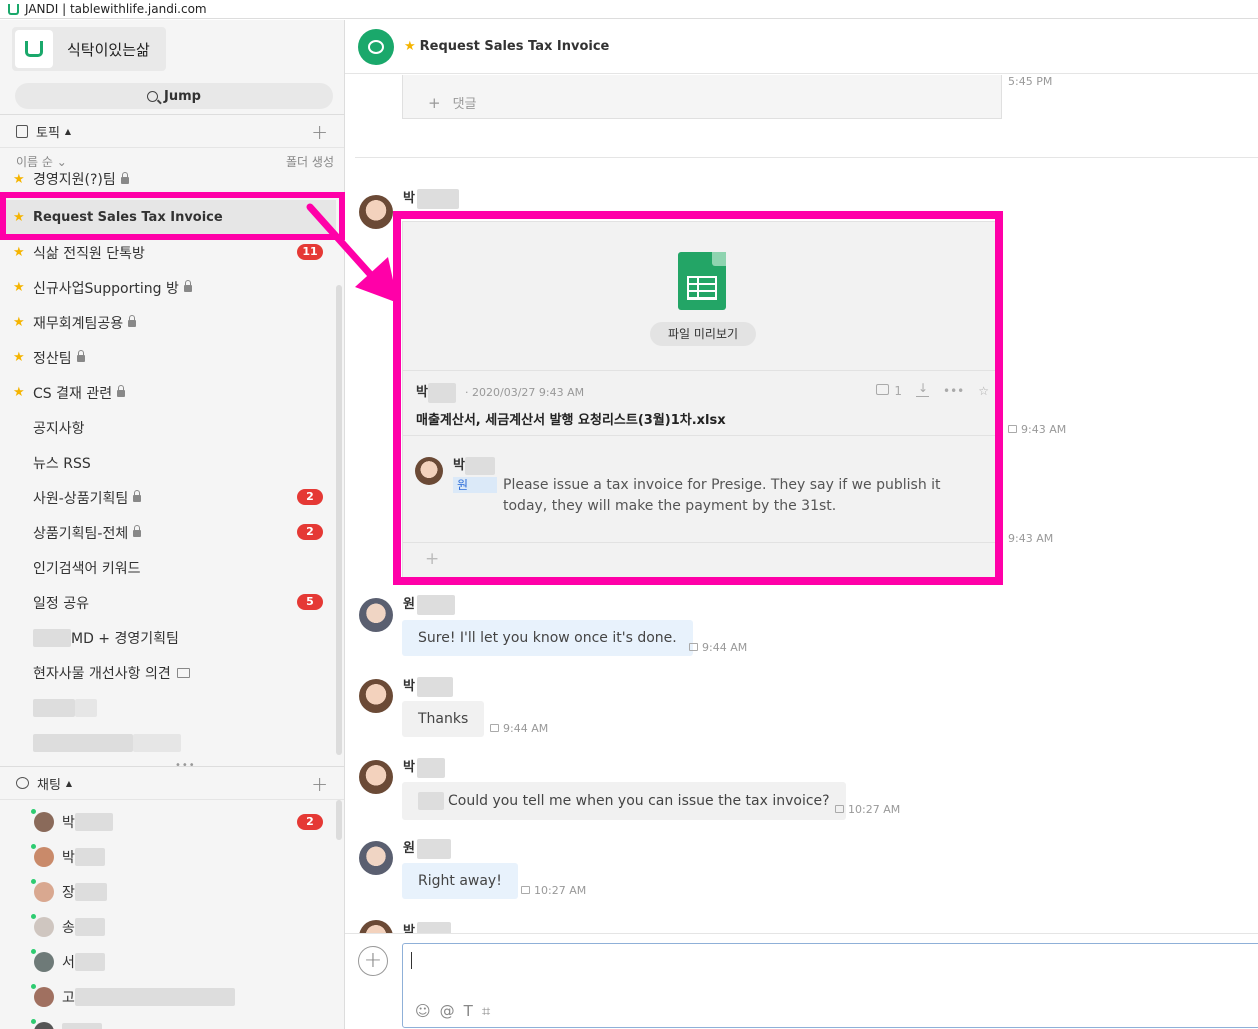 This screenshot has width=1258, height=1029. I want to click on topic-item: 현자사물 개선사항 의견, so click(168, 672).